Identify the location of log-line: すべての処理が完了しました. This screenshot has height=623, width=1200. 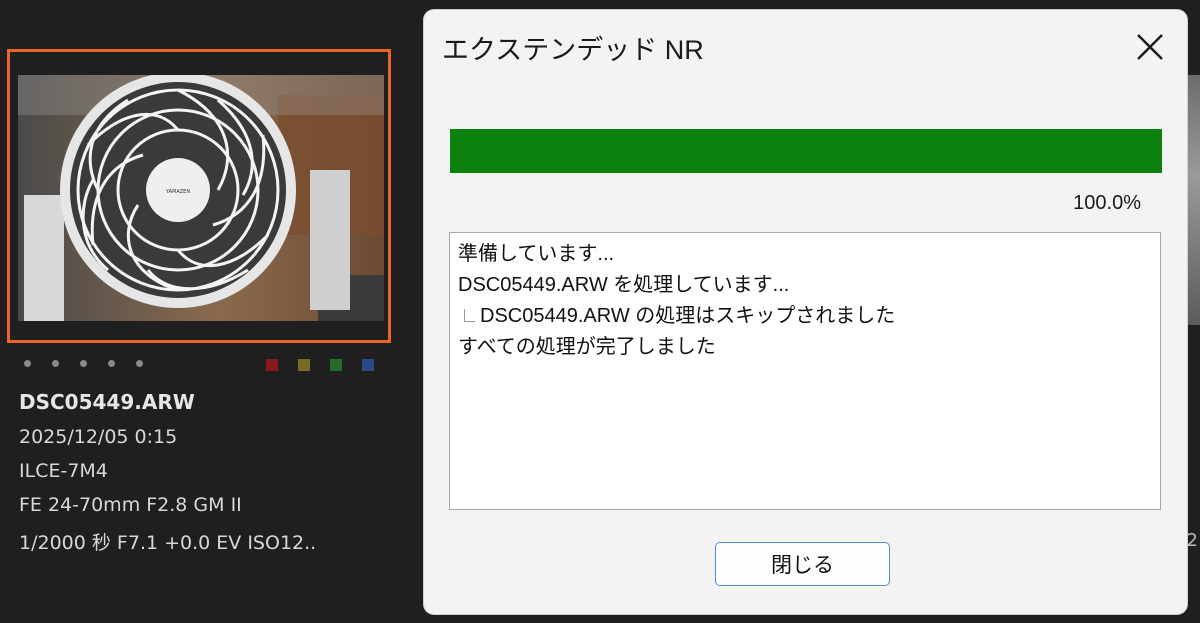
(587, 347).